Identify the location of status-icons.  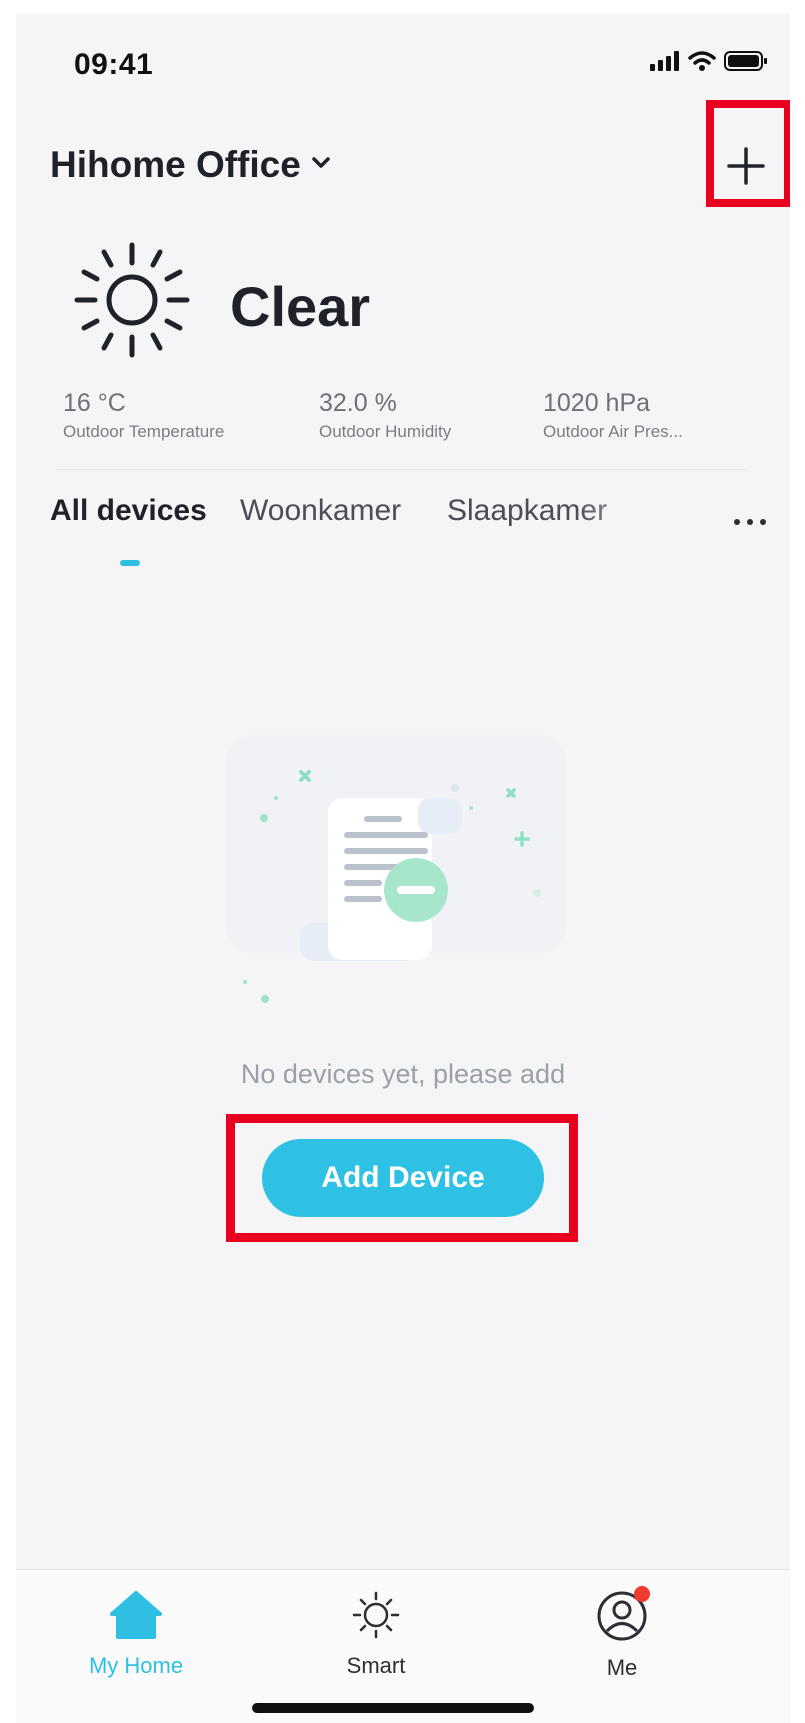
(709, 63).